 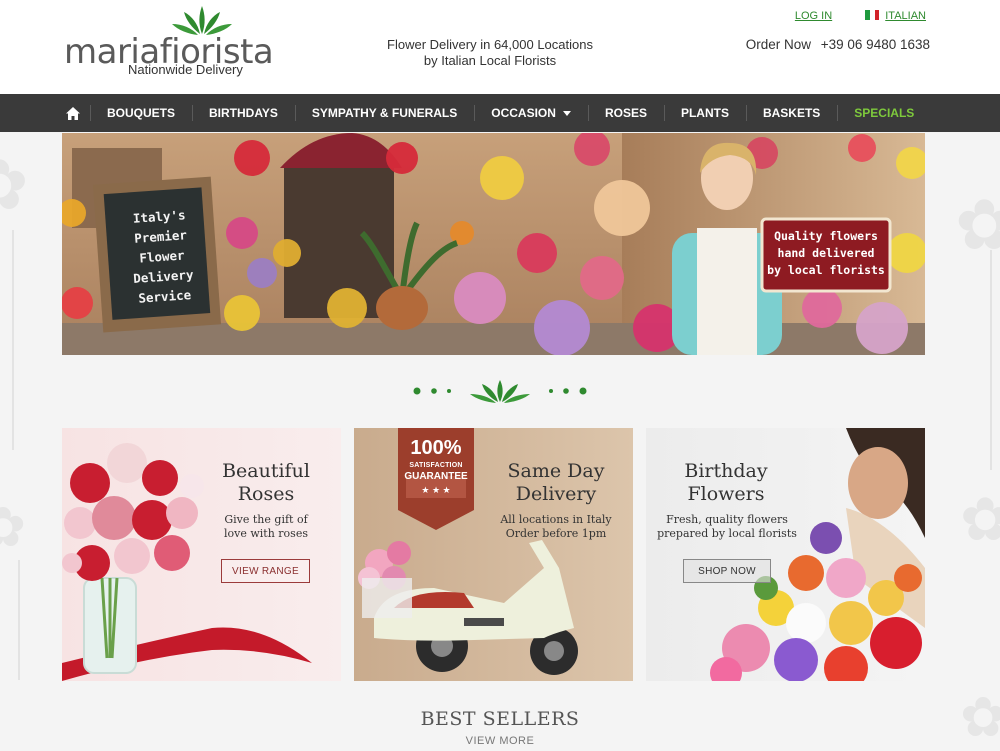 I want to click on italy-flag-icon, so click(x=872, y=15).